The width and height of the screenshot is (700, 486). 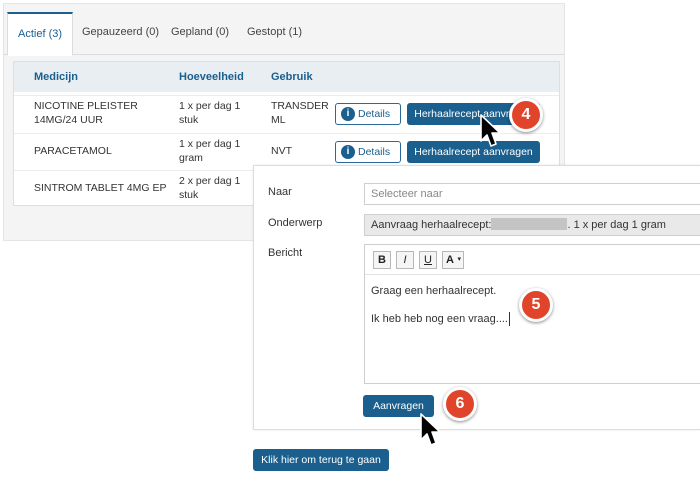 I want to click on step-badge-4: 4, so click(x=526, y=115).